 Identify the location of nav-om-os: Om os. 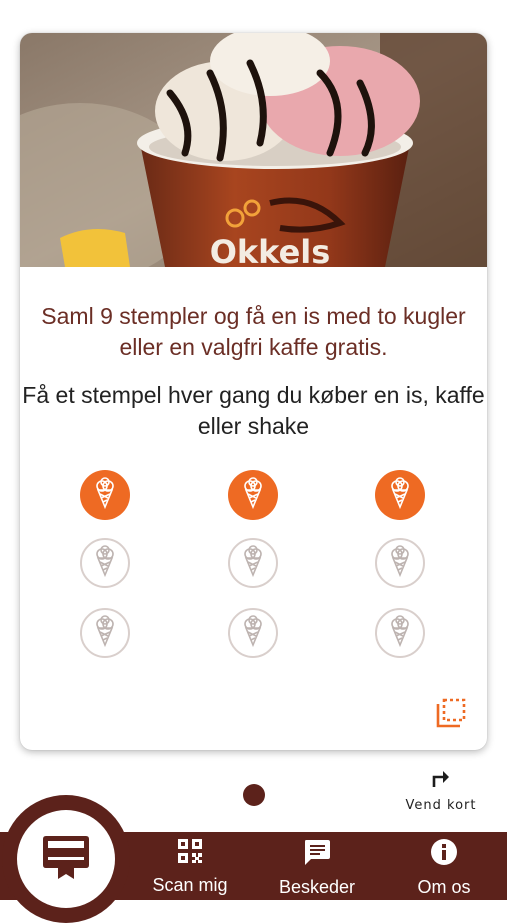
(444, 867).